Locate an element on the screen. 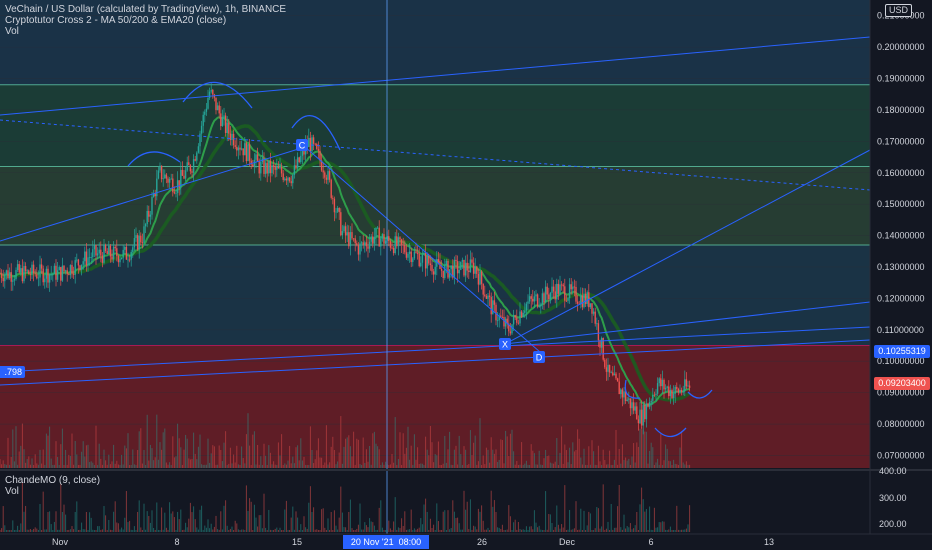 The width and height of the screenshot is (932, 550). currency-badge: USD is located at coordinates (898, 10).